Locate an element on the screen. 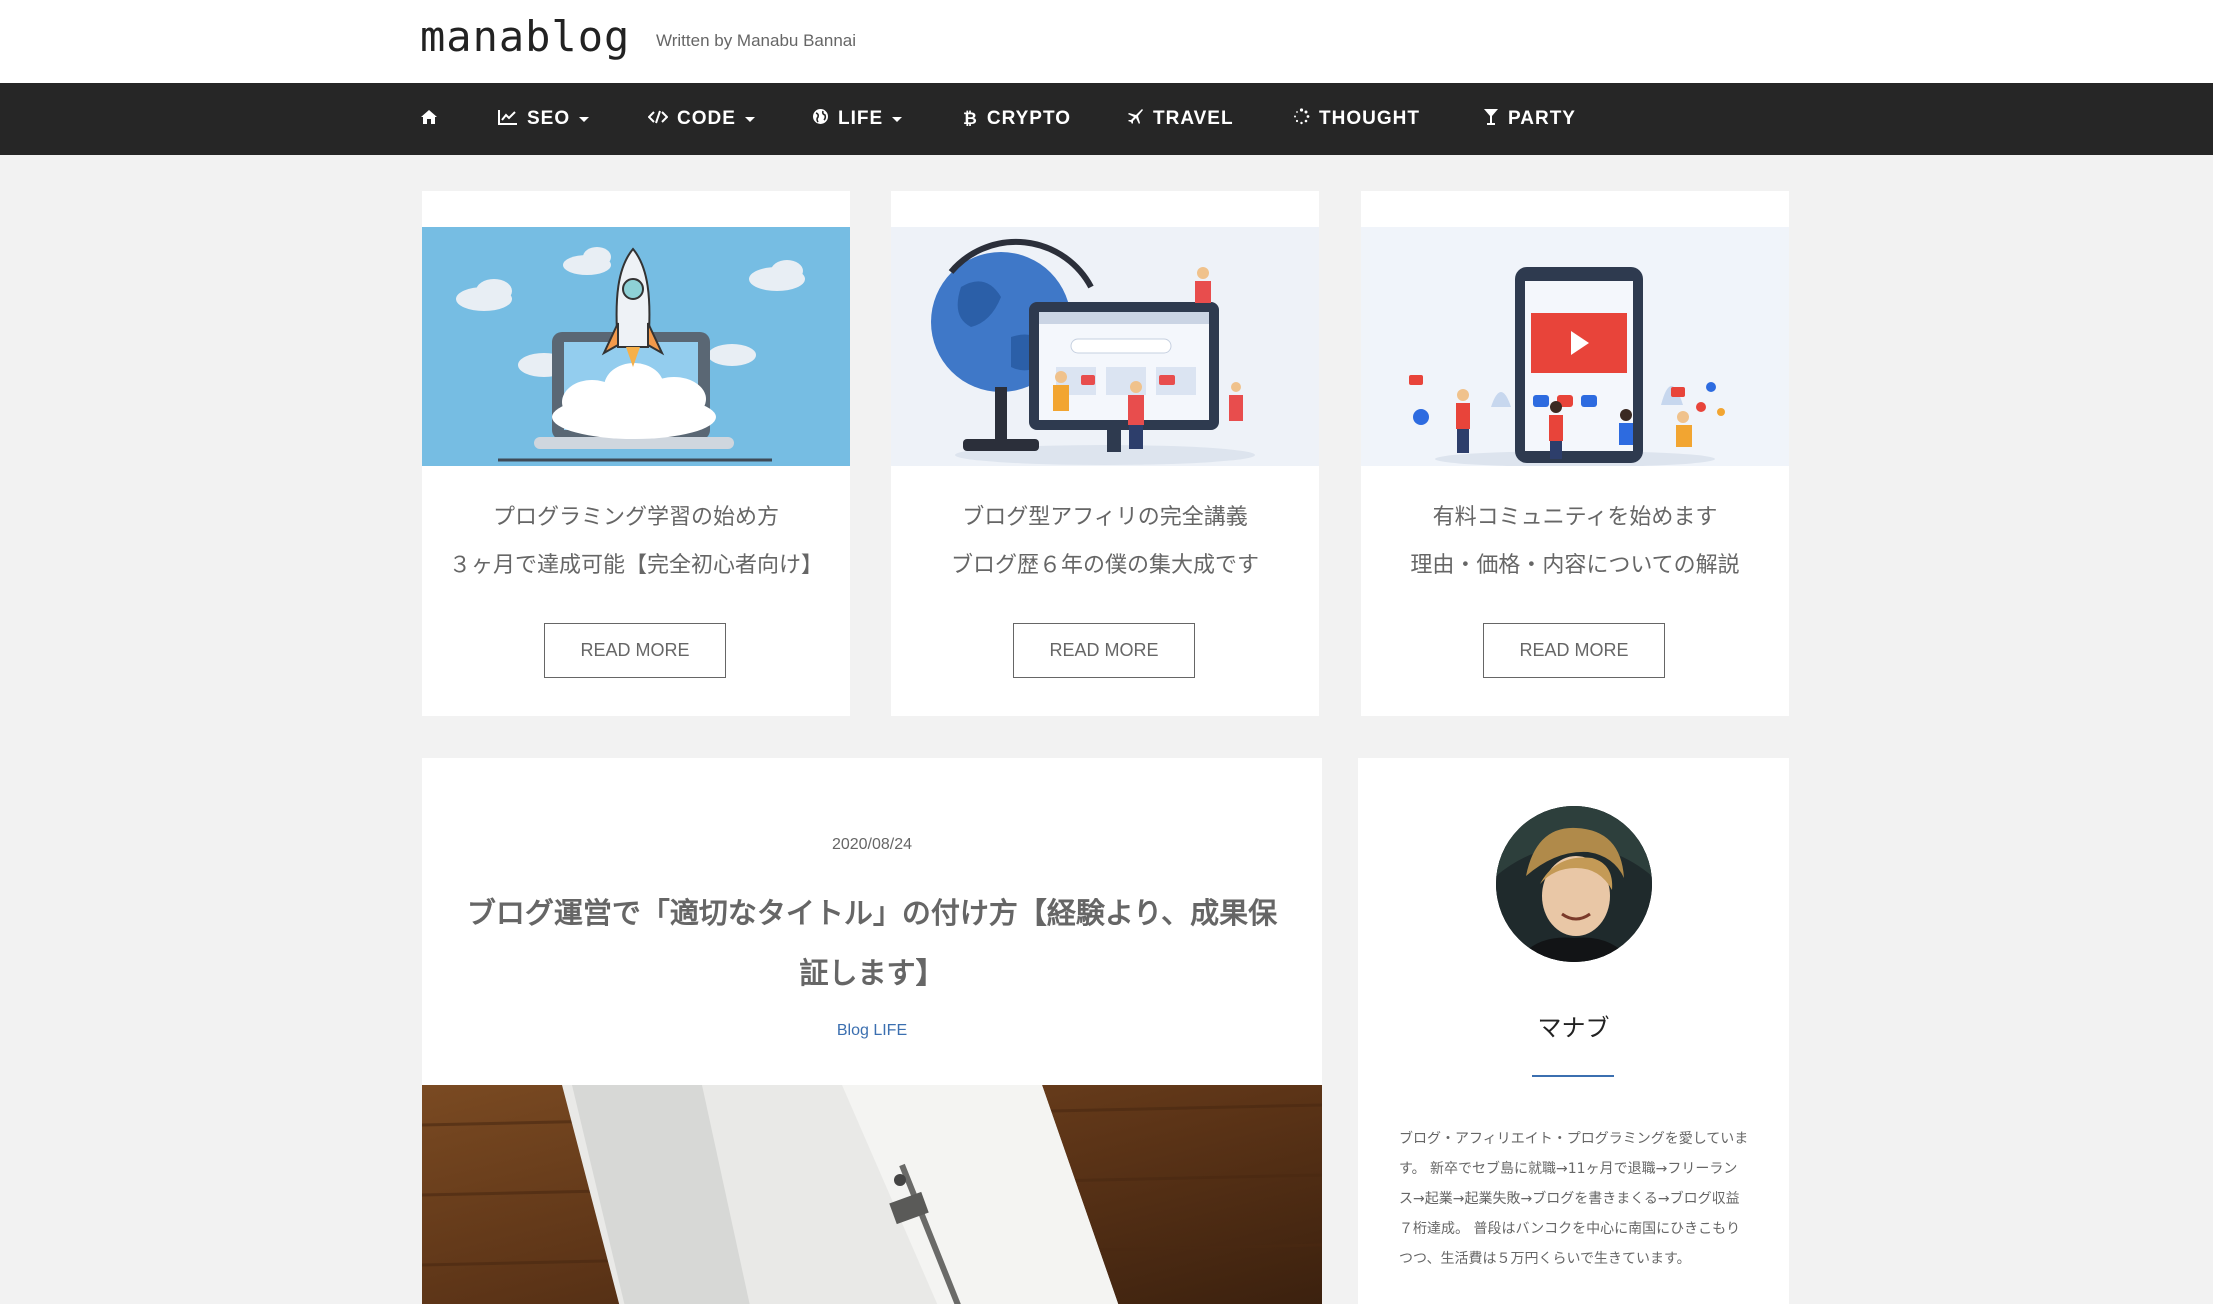 The image size is (2213, 1304). bitcoin-icon: ₿ is located at coordinates (970, 118).